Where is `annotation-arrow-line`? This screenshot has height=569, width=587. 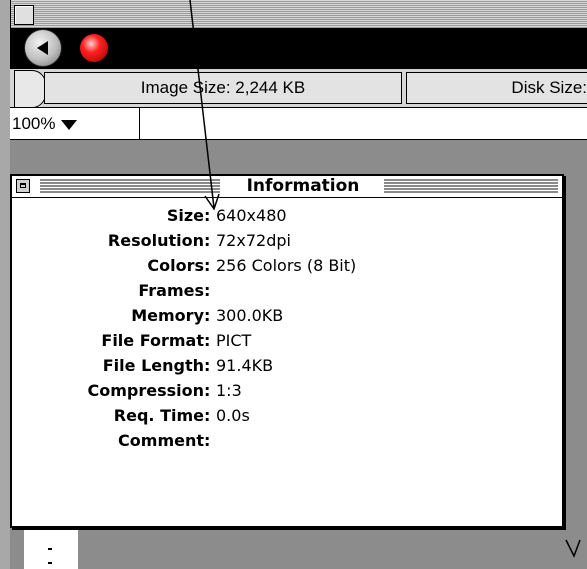 annotation-arrow-line is located at coordinates (202, 104).